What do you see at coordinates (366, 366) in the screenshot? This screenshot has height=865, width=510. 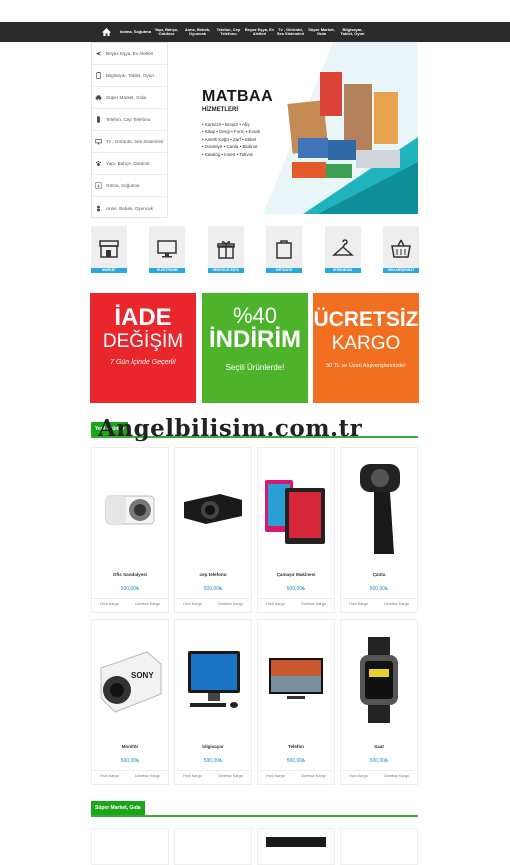 I see `promo-note: 50 TL ve Üzeri Alışverişlerinizde!` at bounding box center [366, 366].